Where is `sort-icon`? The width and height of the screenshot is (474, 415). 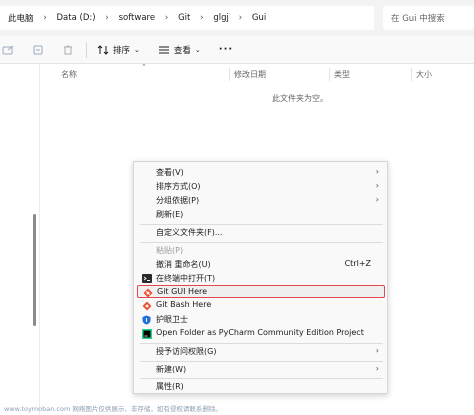
sort-icon is located at coordinates (103, 49).